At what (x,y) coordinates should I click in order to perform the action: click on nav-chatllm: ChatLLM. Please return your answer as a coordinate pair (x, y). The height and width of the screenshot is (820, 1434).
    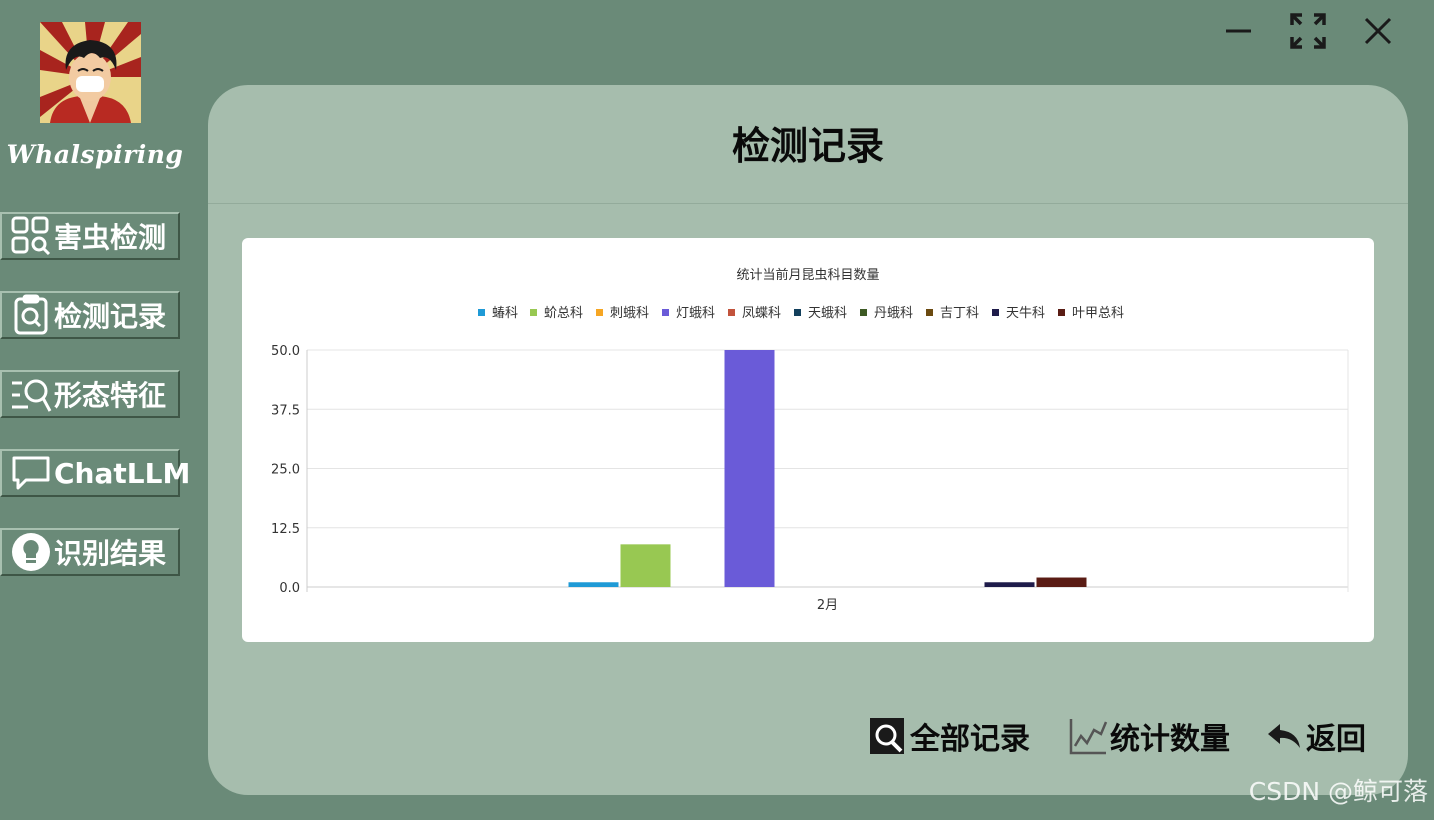
    Looking at the image, I should click on (95, 473).